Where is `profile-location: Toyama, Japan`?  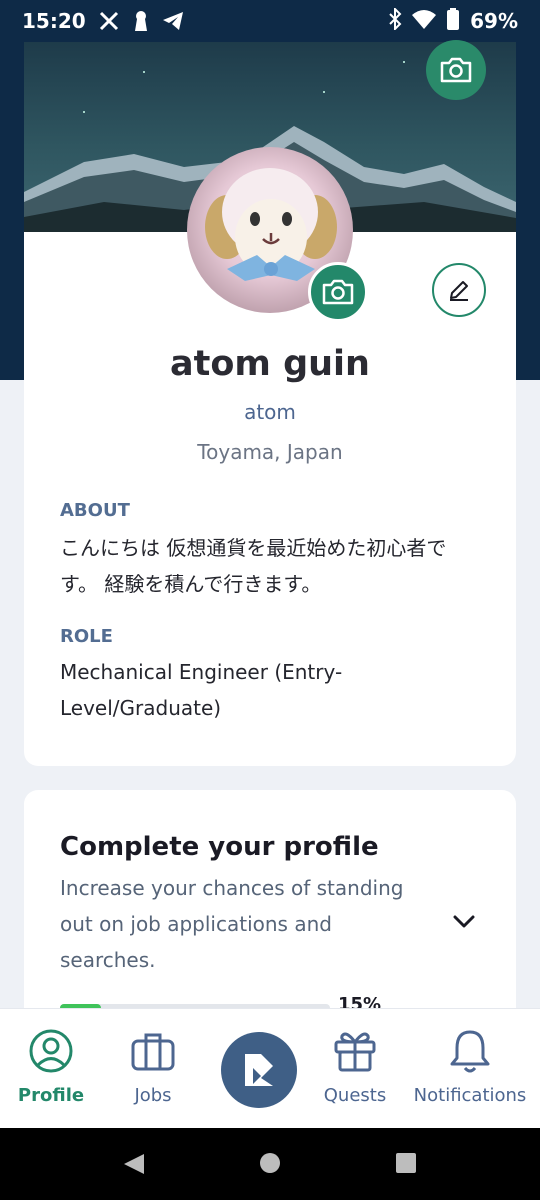 profile-location: Toyama, Japan is located at coordinates (270, 452).